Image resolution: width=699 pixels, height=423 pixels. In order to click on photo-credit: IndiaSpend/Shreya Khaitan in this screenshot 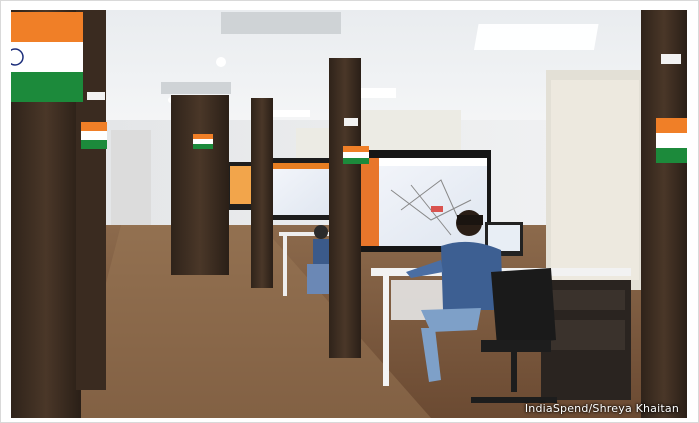, I will do `click(601, 408)`.